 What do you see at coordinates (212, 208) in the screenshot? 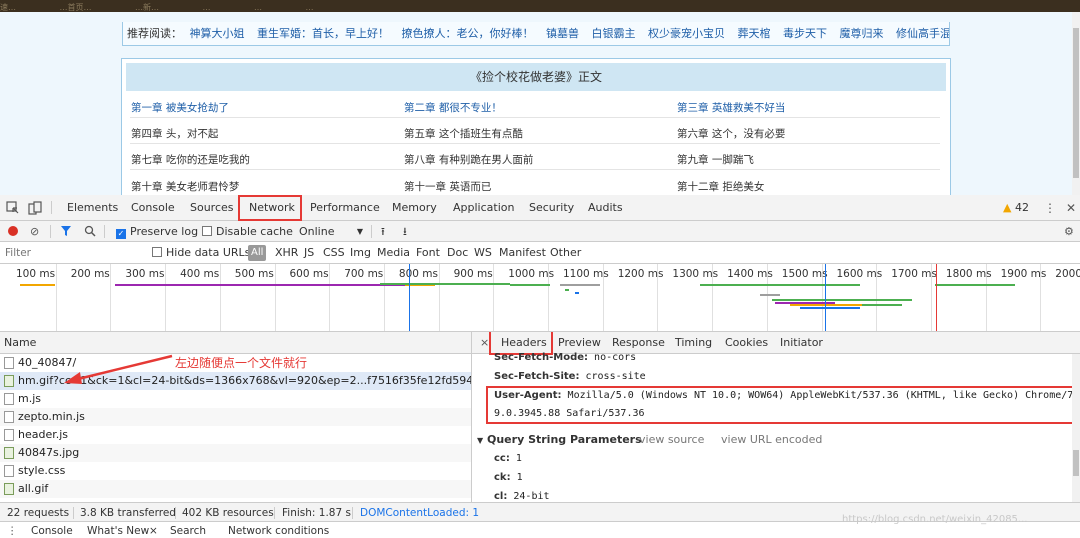
I see `tab-sources: Sources` at bounding box center [212, 208].